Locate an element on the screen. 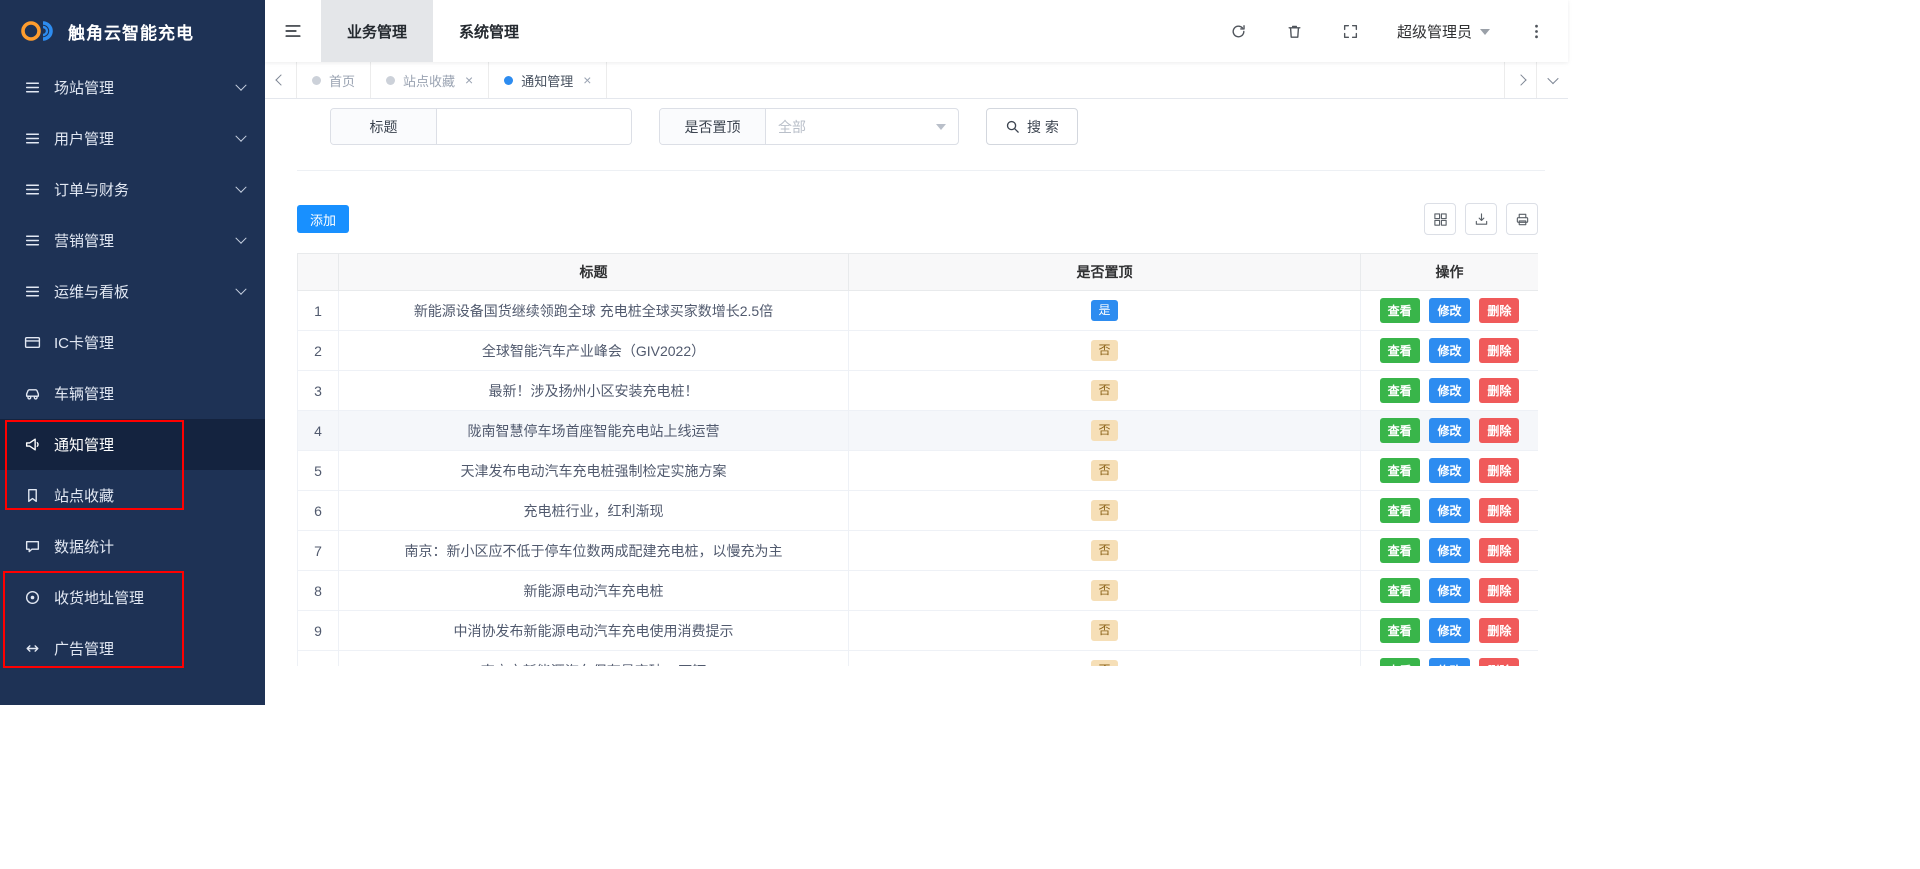 Image resolution: width=1920 pixels, height=869 pixels. tag-home: 首页 is located at coordinates (334, 80).